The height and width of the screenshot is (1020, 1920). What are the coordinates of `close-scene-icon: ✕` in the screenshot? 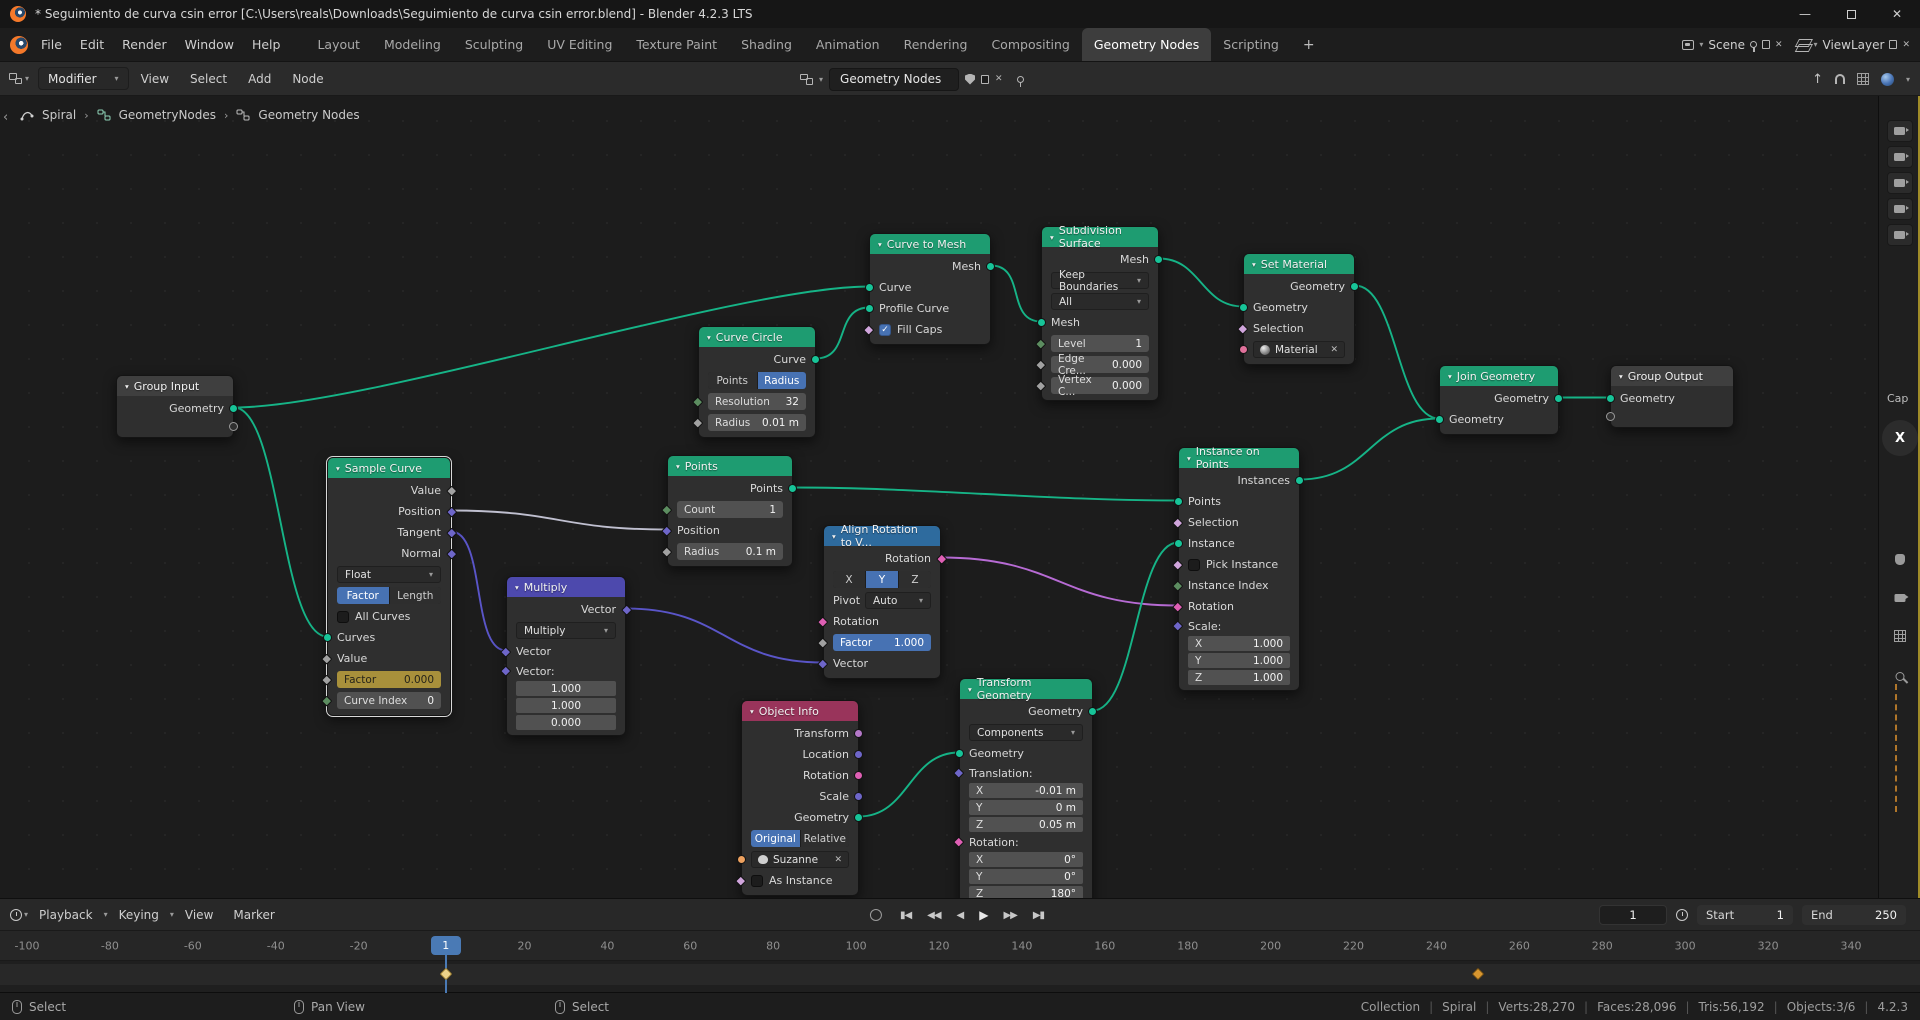 It's located at (1779, 45).